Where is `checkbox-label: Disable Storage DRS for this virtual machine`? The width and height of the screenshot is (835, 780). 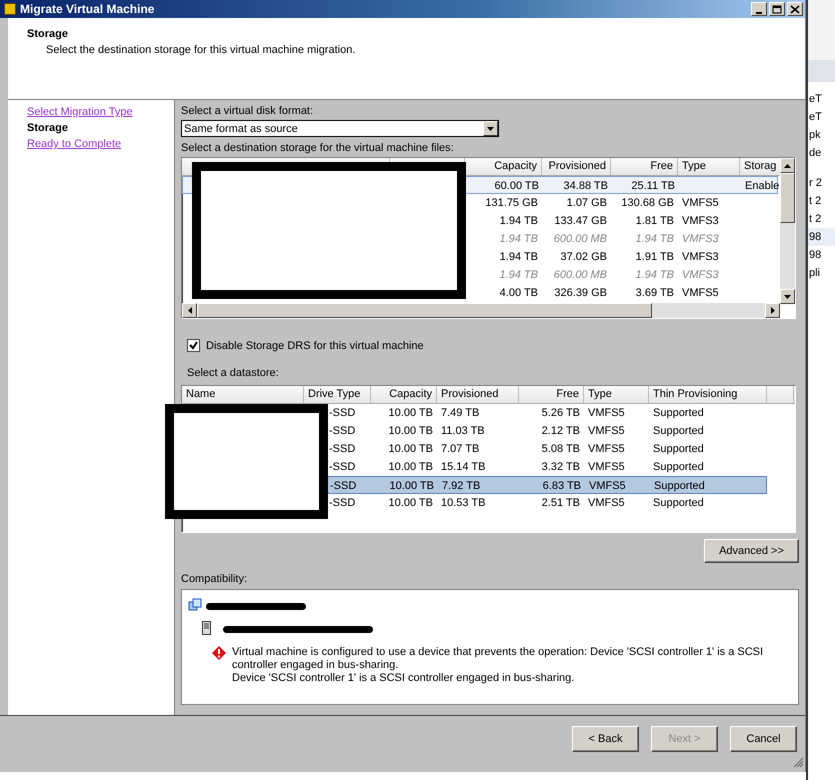 checkbox-label: Disable Storage DRS for this virtual machine is located at coordinates (315, 346).